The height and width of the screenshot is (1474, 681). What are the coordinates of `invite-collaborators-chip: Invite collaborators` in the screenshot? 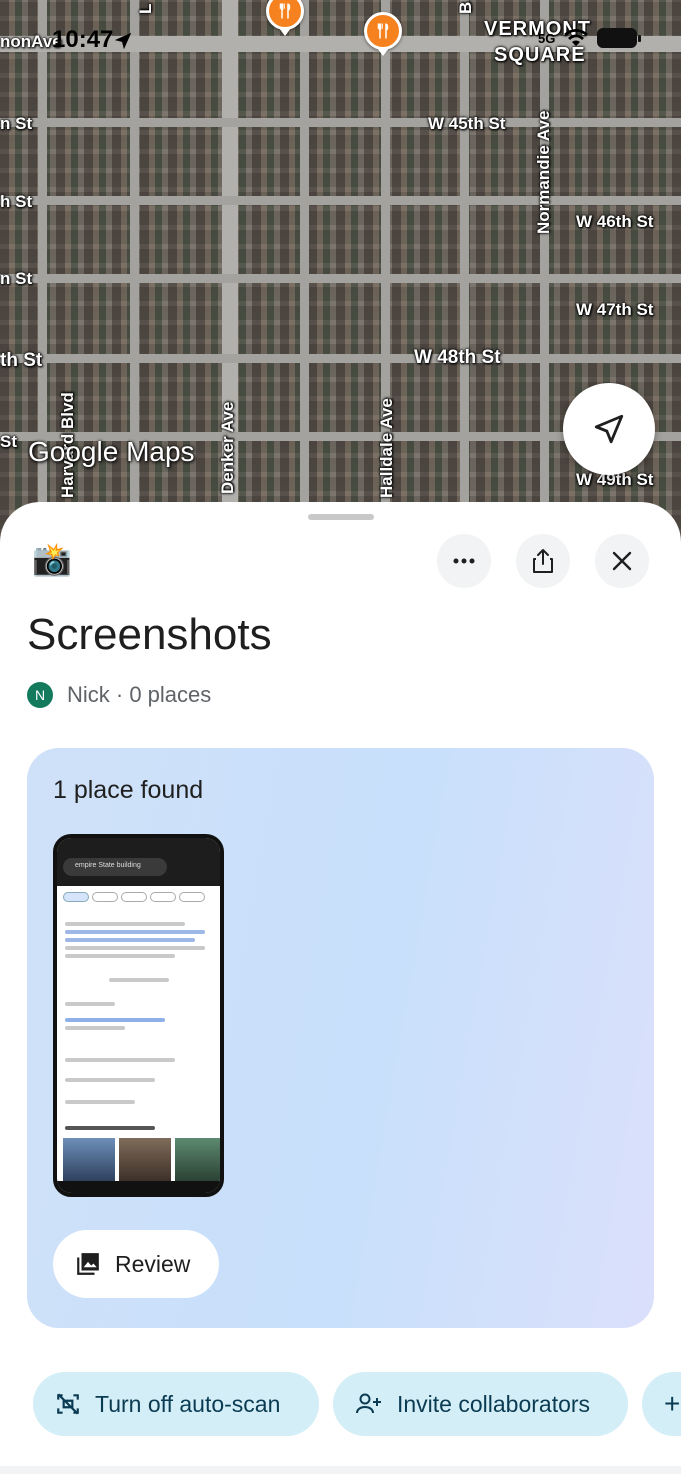 It's located at (480, 1404).